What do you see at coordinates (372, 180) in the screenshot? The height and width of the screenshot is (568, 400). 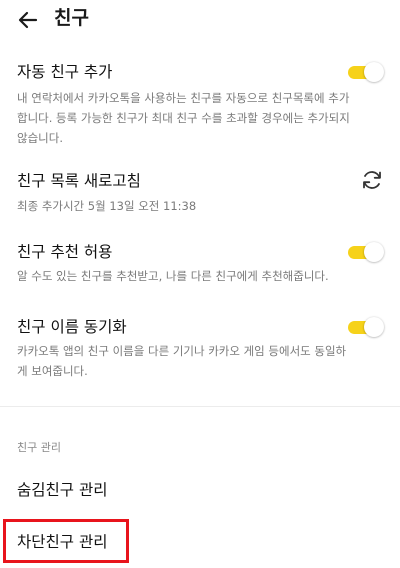 I see `refresh-icon` at bounding box center [372, 180].